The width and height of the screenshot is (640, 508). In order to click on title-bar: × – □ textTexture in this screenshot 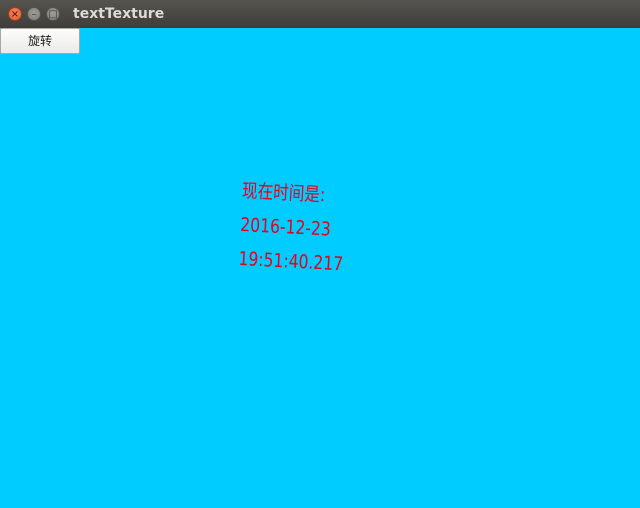, I will do `click(320, 14)`.